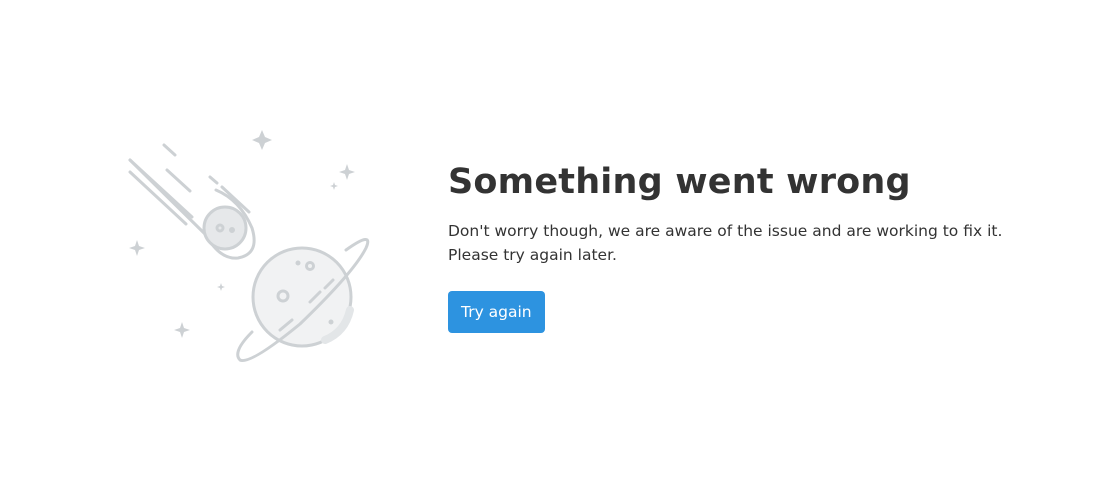 This screenshot has width=1094, height=496. What do you see at coordinates (249, 246) in the screenshot?
I see `space-illustration-icon` at bounding box center [249, 246].